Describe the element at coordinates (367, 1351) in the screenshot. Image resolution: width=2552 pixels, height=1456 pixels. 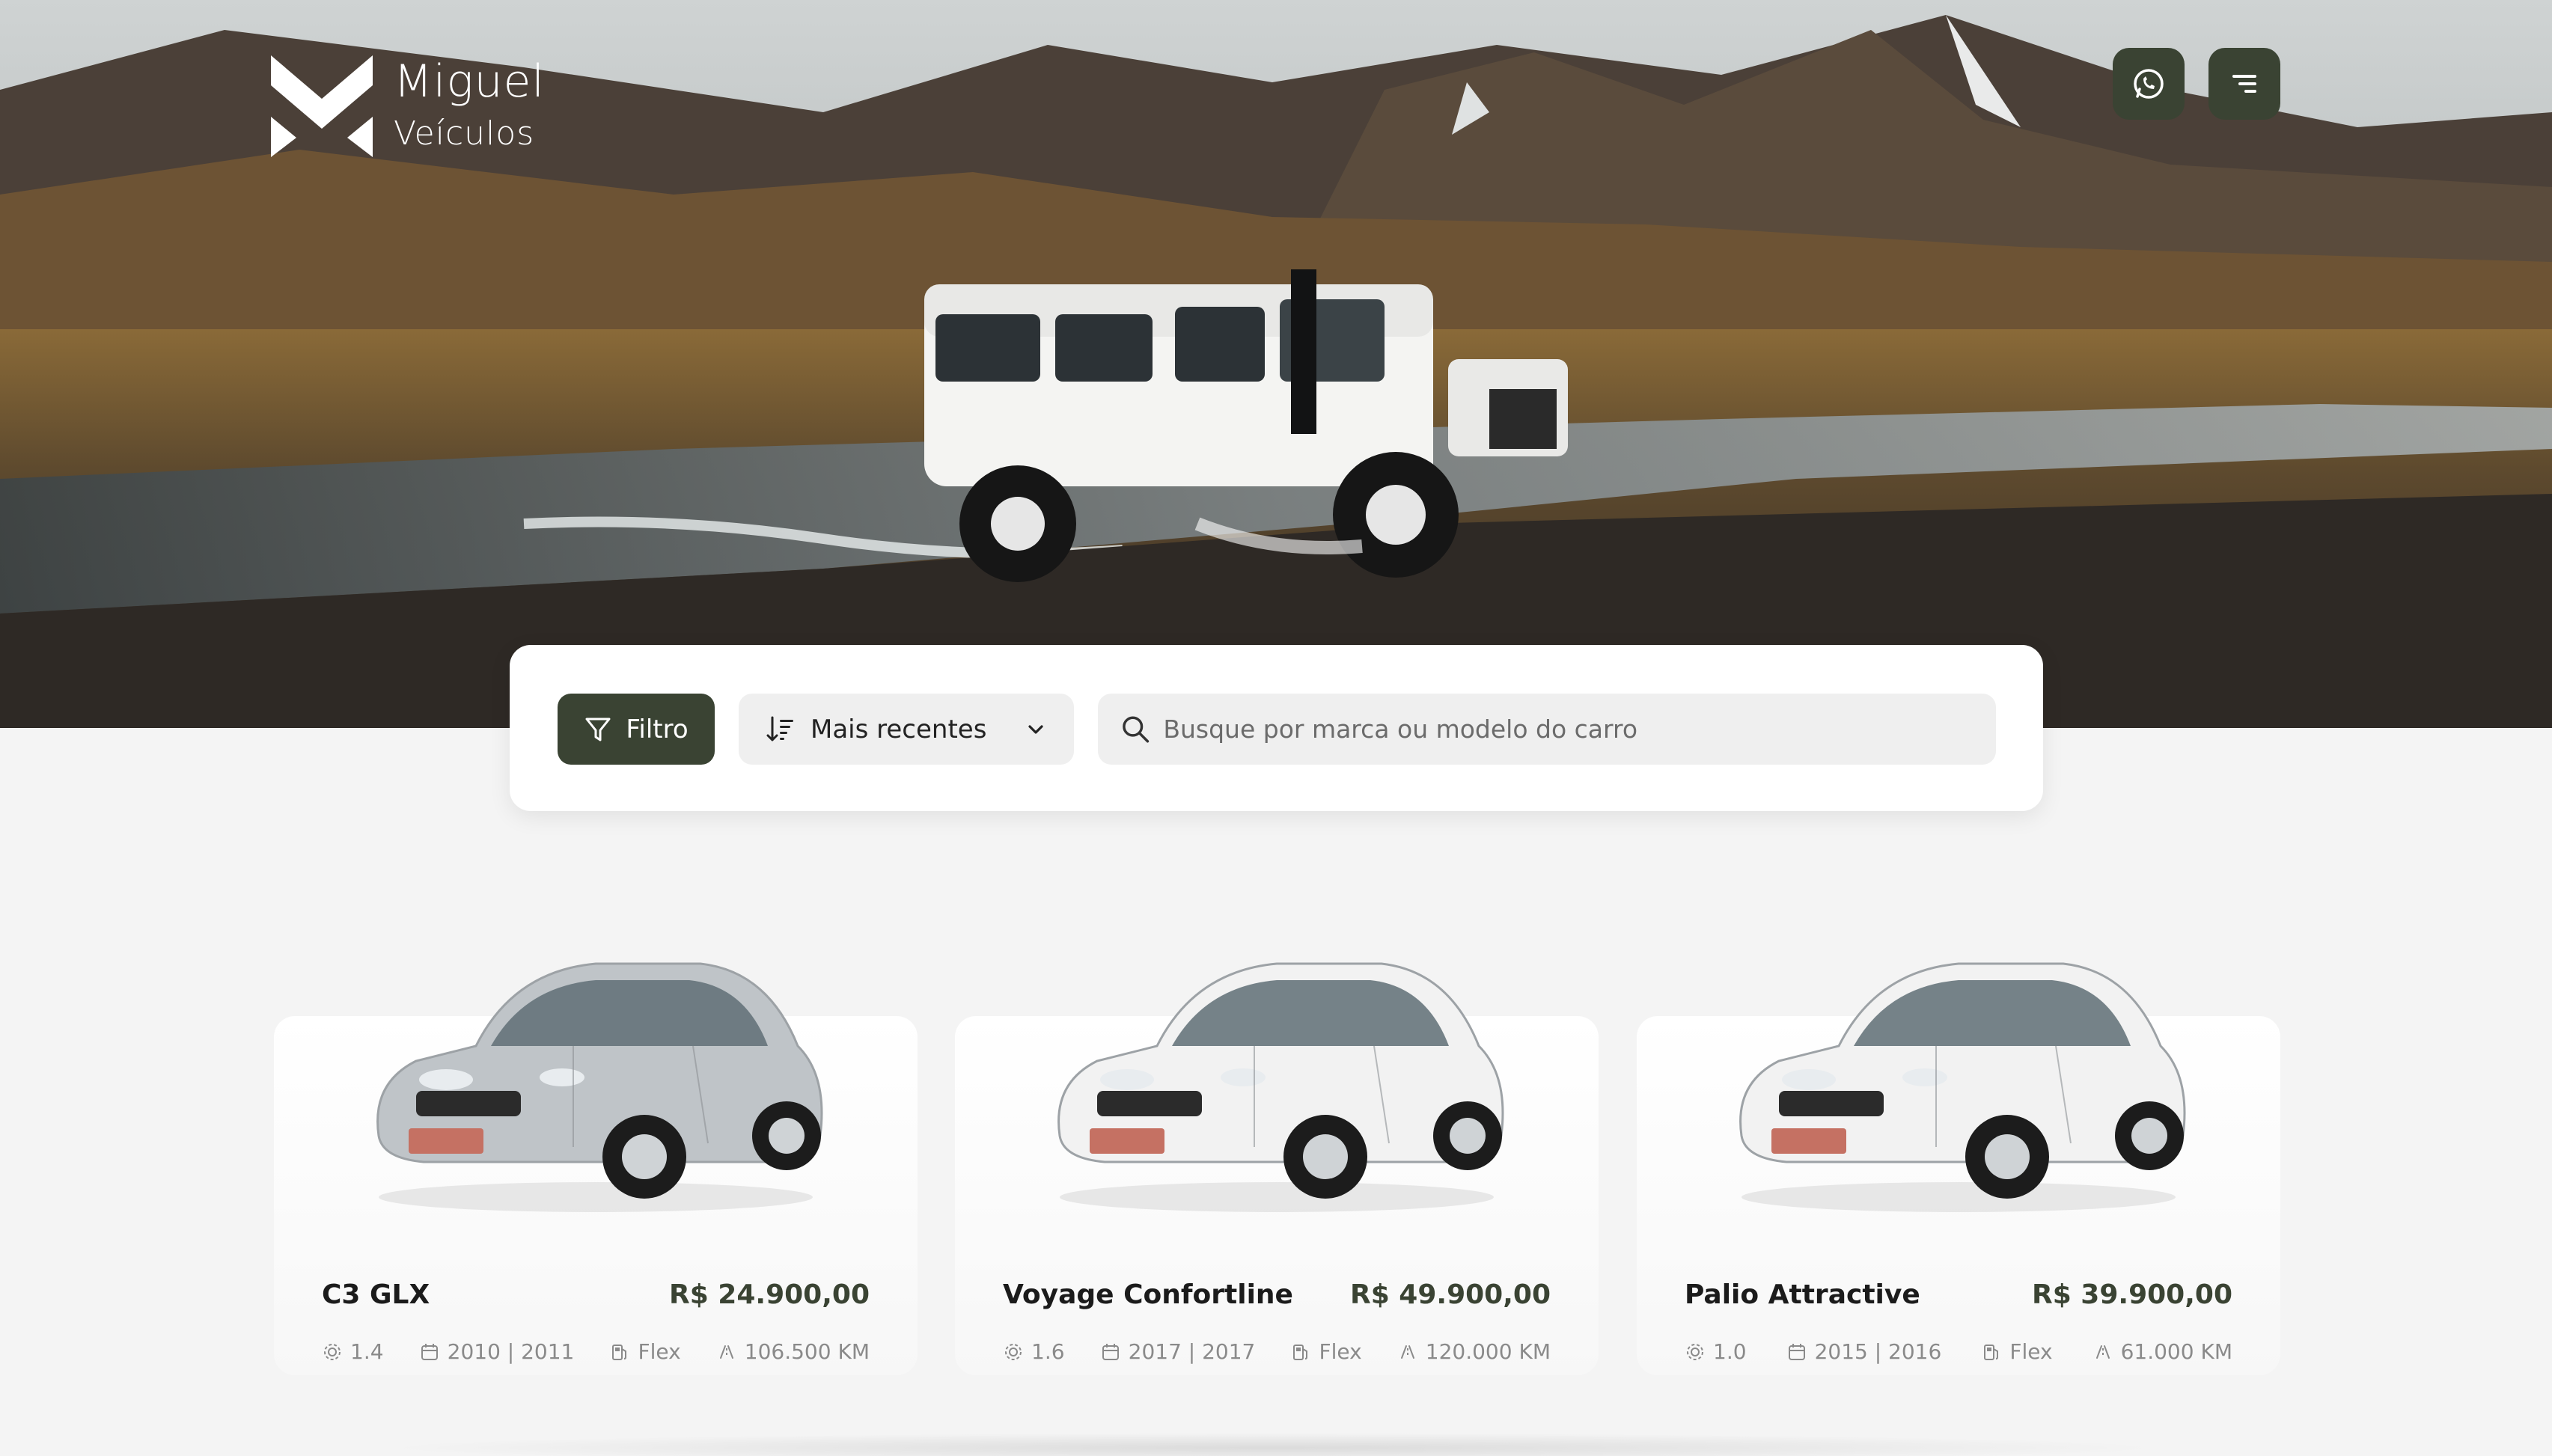
I see `spec-engine-value: 1.4` at that location.